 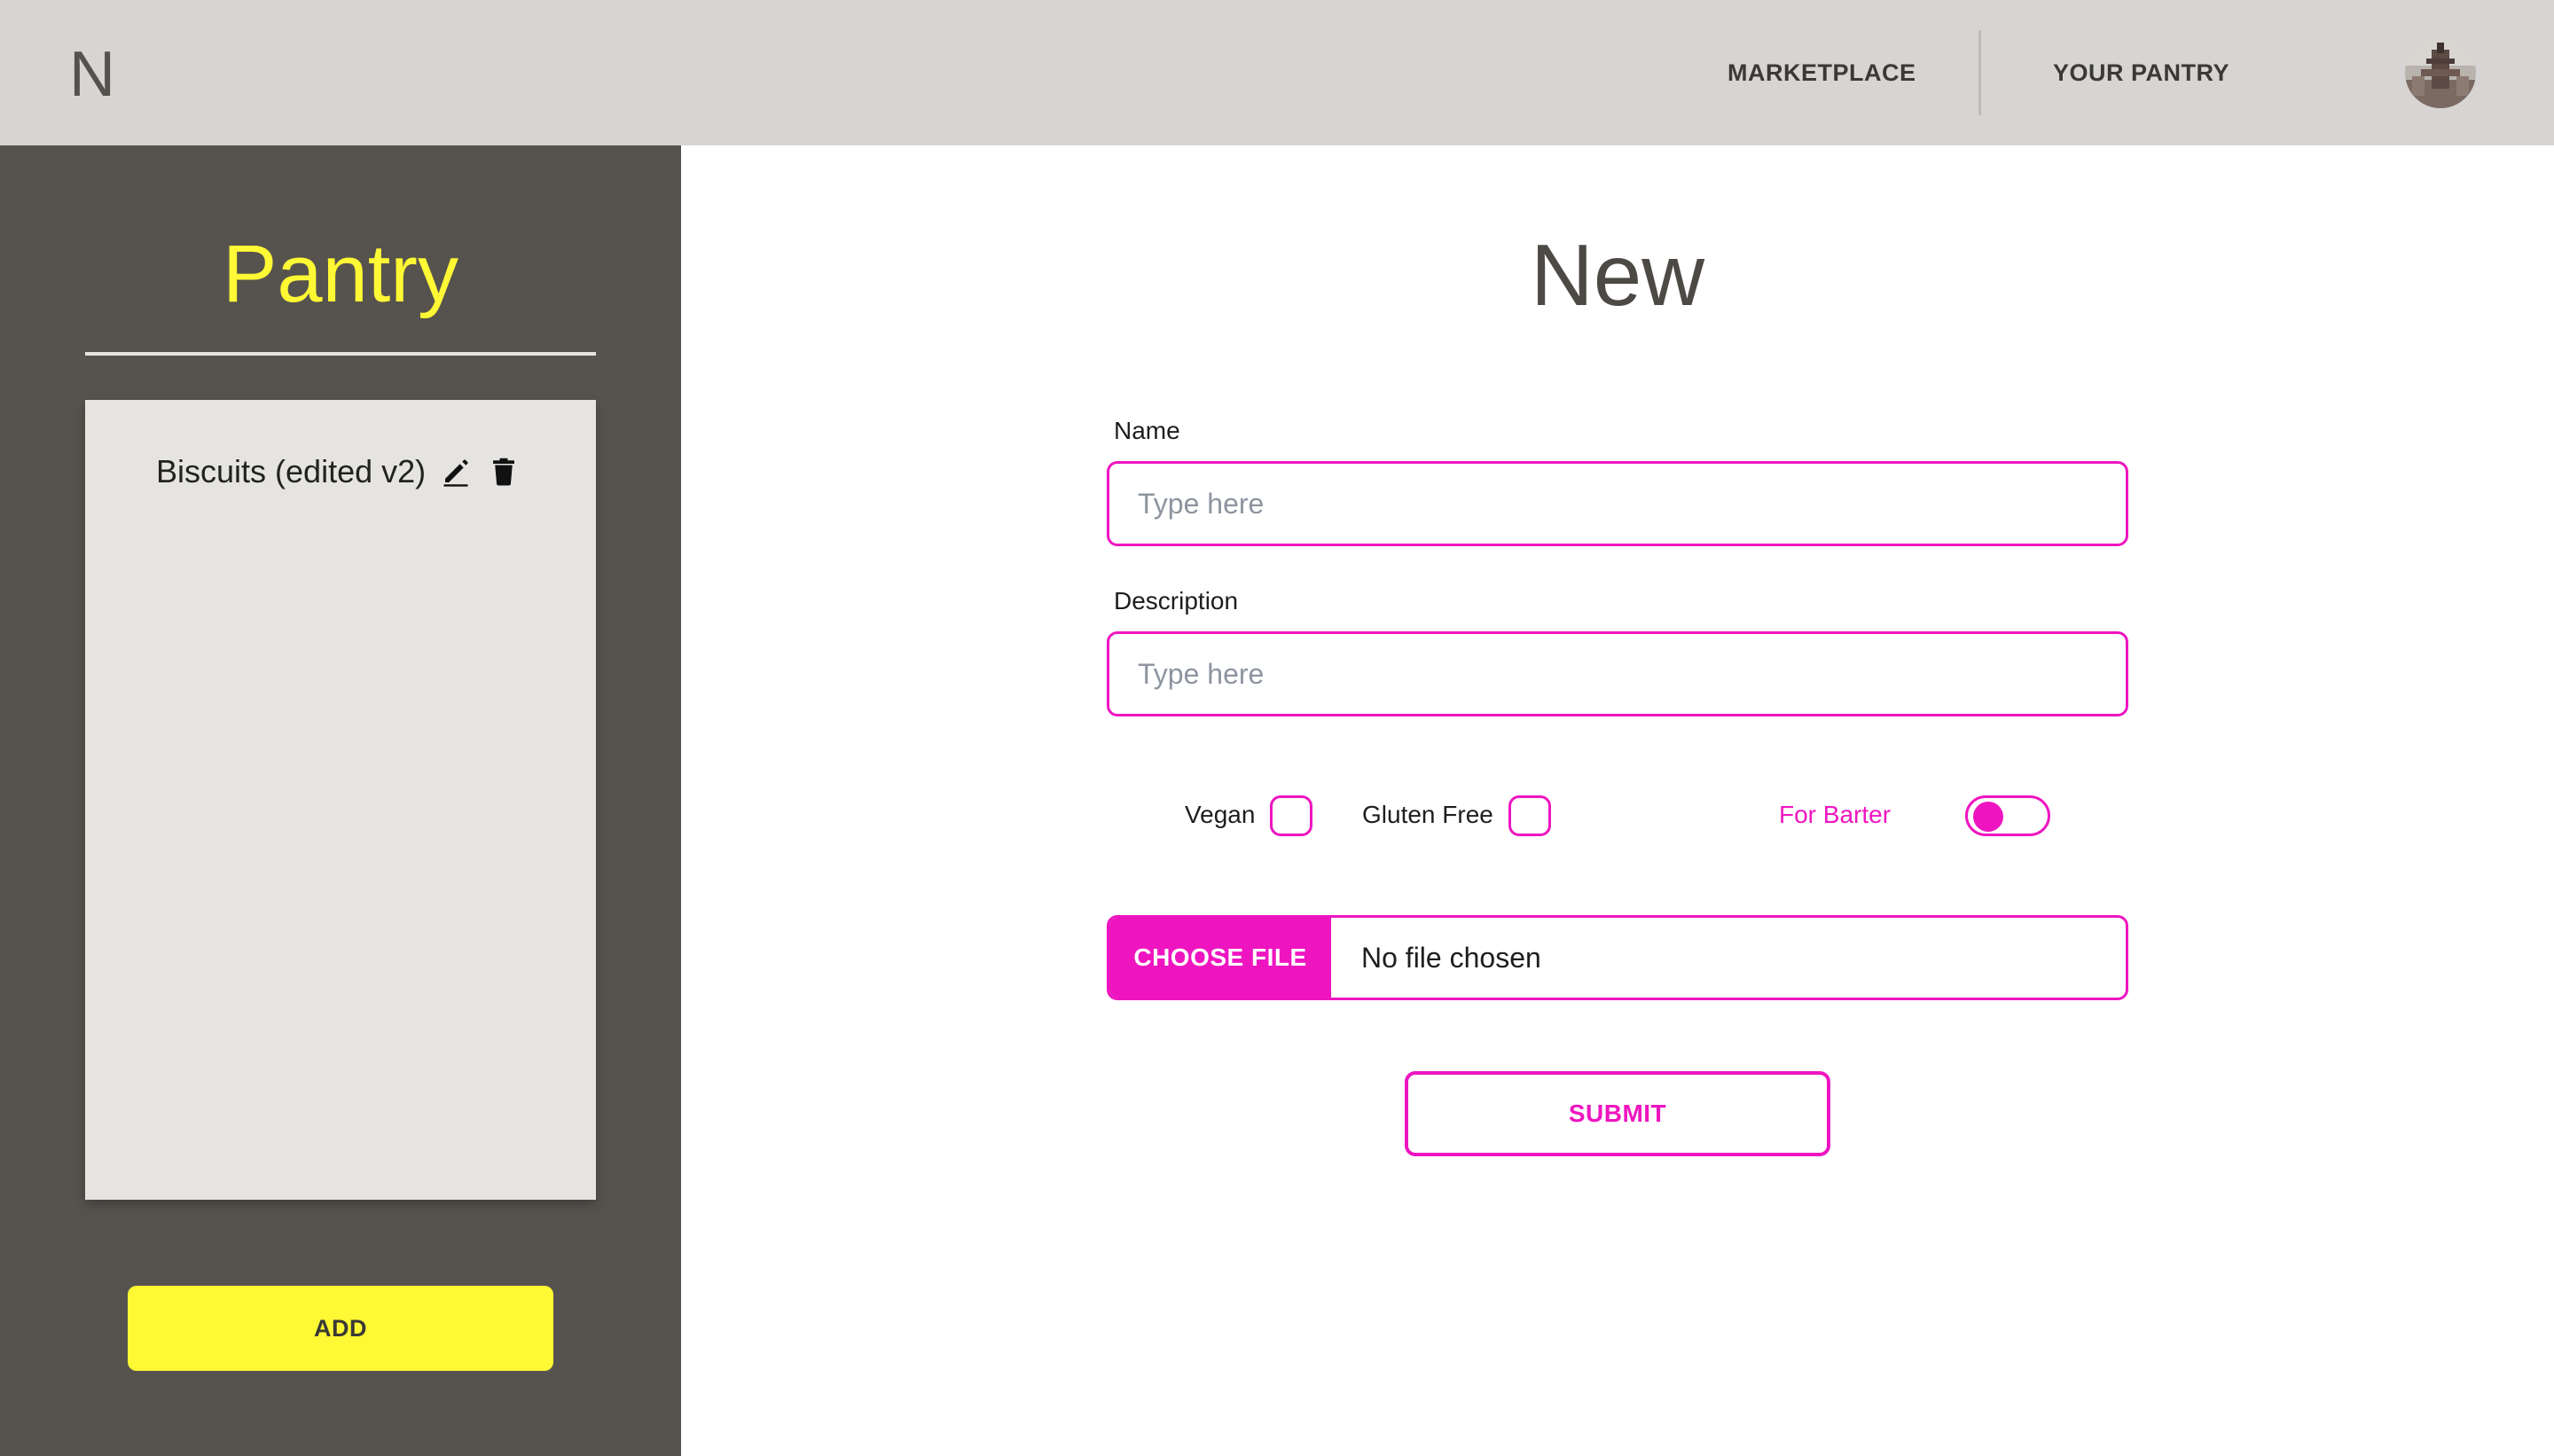 I want to click on trash-icon, so click(x=504, y=472).